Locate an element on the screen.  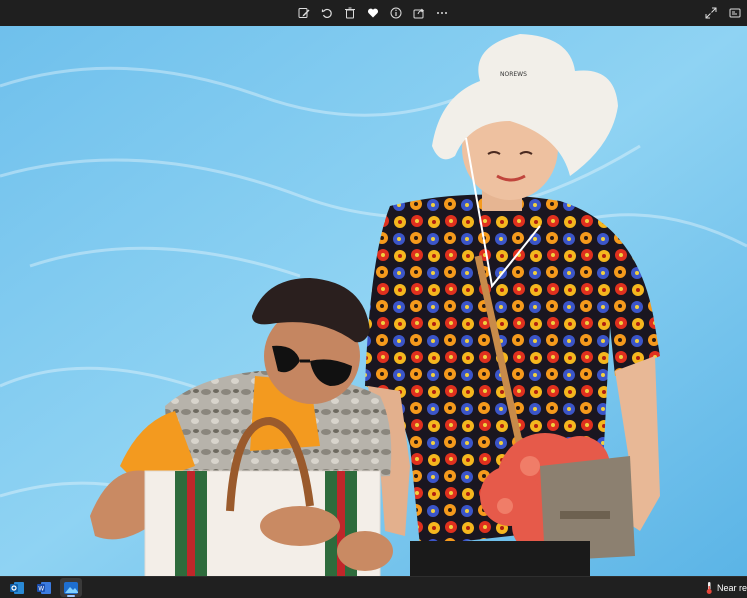
photo-viewer-toolbar is located at coordinates (373, 13).